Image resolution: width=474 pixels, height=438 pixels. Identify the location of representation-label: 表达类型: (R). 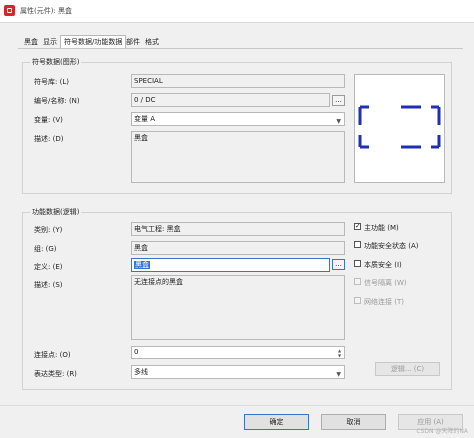
(55, 374).